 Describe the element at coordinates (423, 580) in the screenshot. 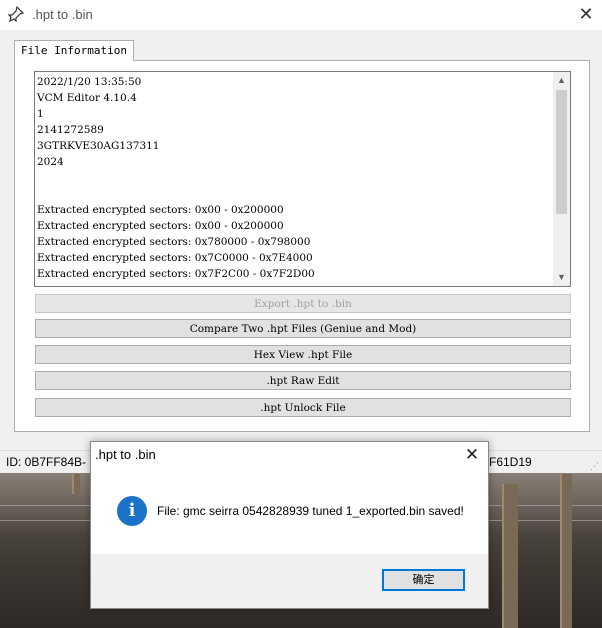

I see `ok-button: 确定` at that location.